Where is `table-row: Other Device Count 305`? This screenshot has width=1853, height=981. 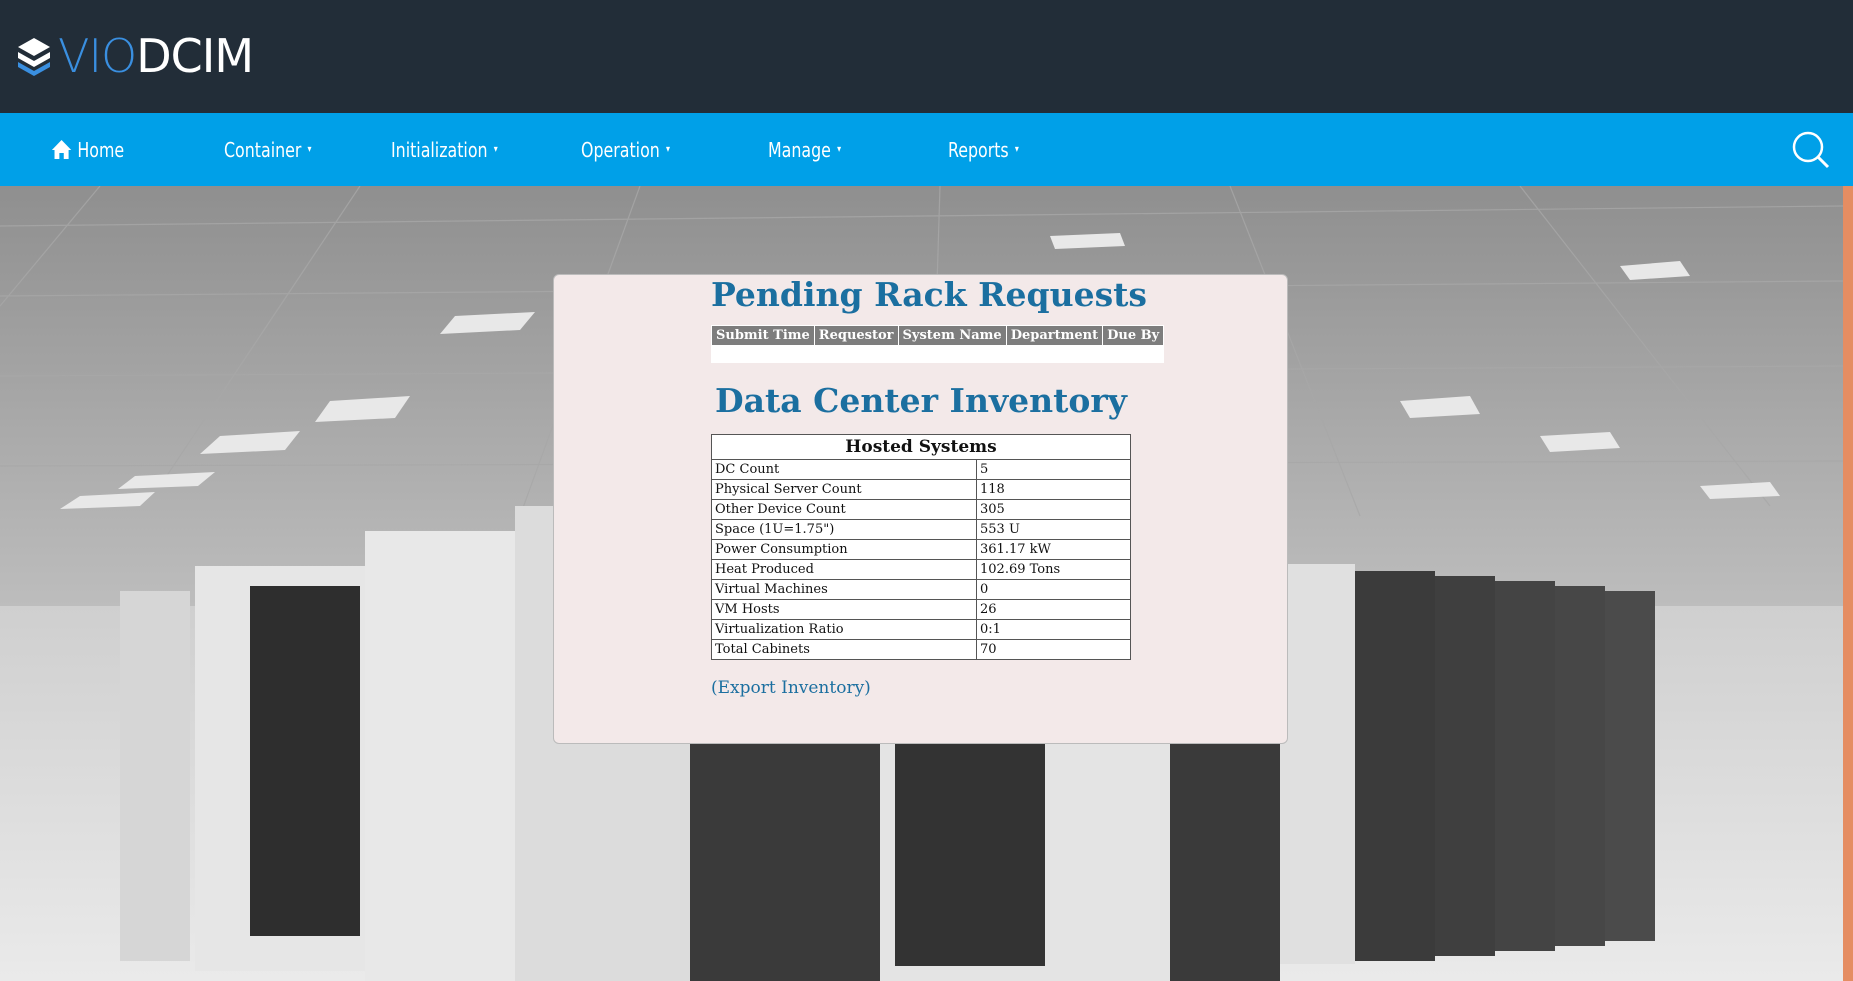
table-row: Other Device Count 305 is located at coordinates (921, 509).